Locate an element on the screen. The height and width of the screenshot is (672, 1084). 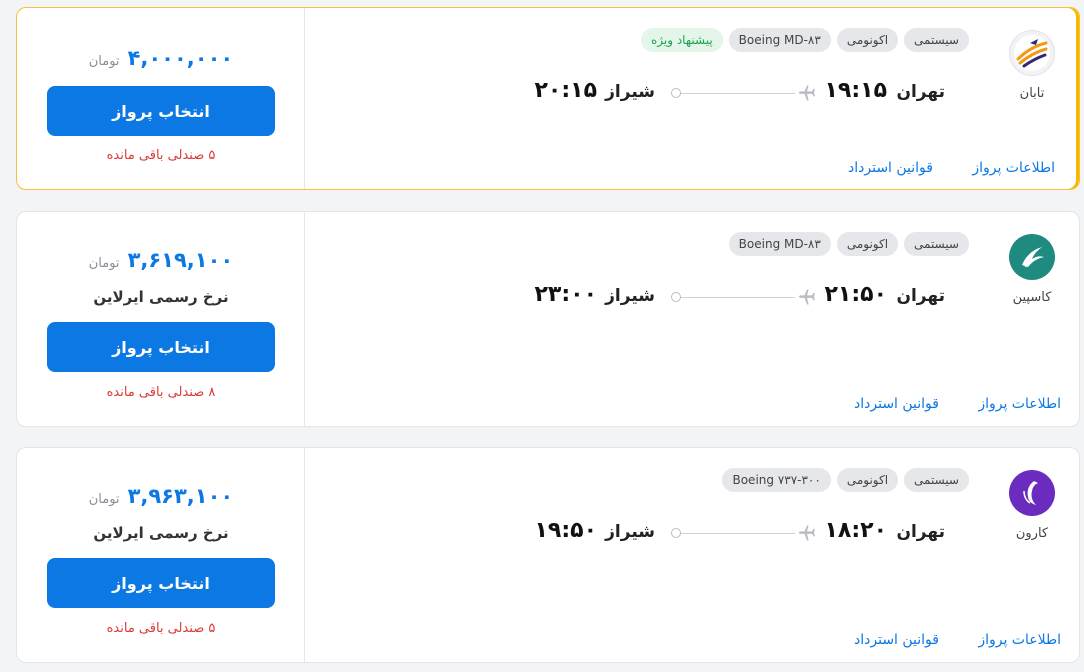
airline: تابان is located at coordinates (1032, 65).